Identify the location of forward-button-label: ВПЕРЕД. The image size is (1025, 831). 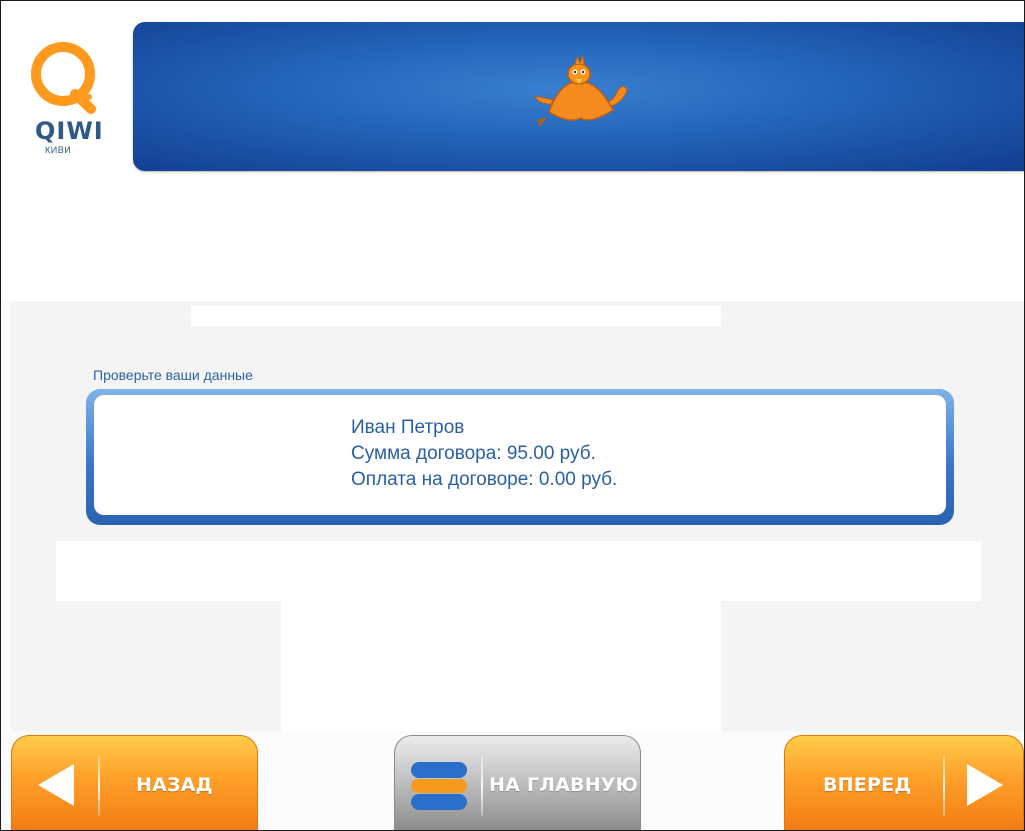
(867, 785).